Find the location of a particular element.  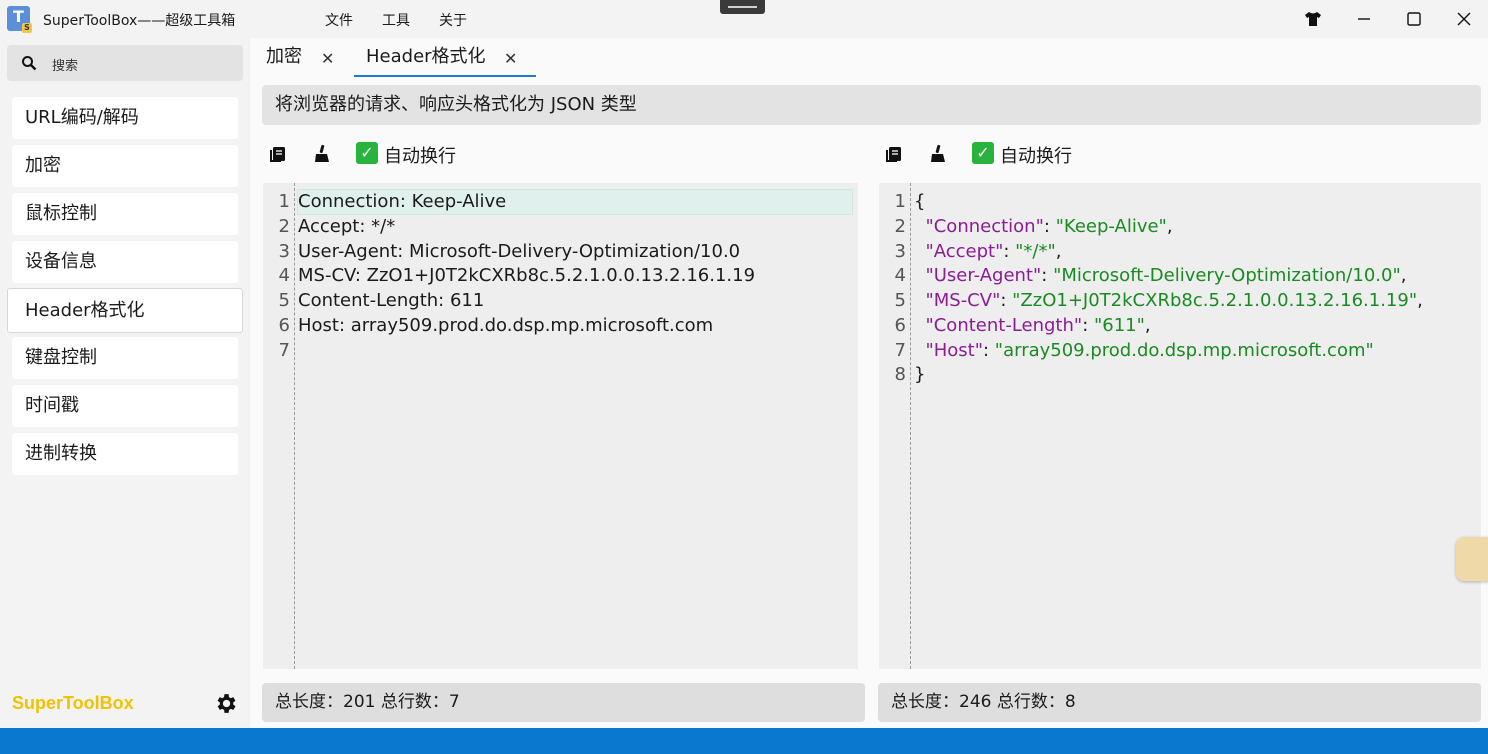

close-button is located at coordinates (1464, 19).